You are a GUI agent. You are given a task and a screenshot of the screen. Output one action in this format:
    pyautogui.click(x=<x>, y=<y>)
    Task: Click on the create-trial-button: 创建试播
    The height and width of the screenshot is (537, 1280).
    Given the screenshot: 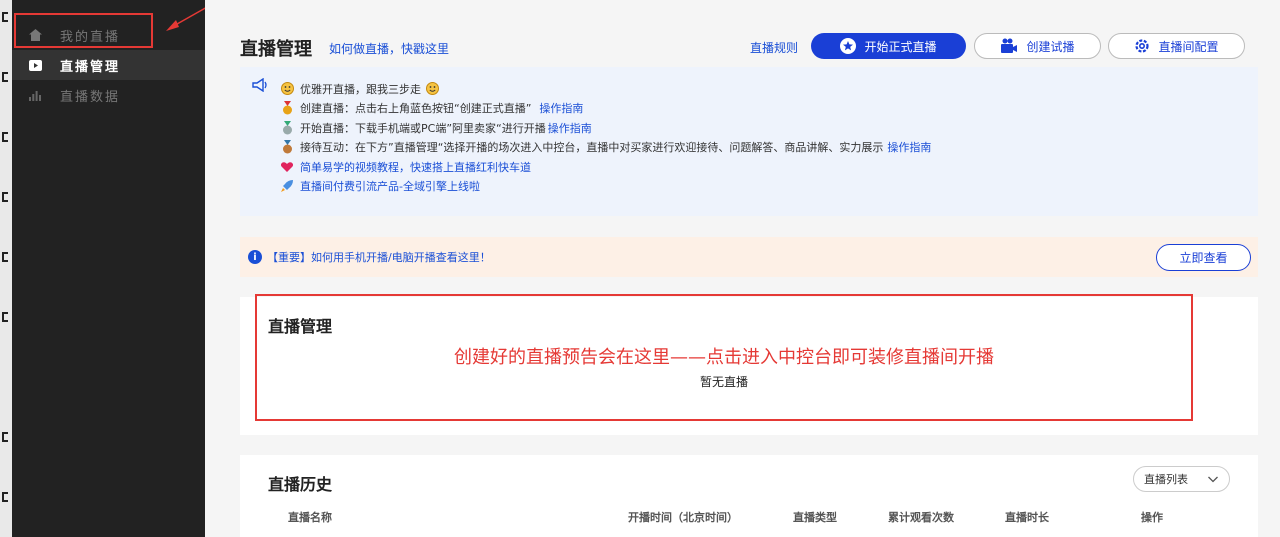 What is the action you would take?
    pyautogui.click(x=1037, y=46)
    